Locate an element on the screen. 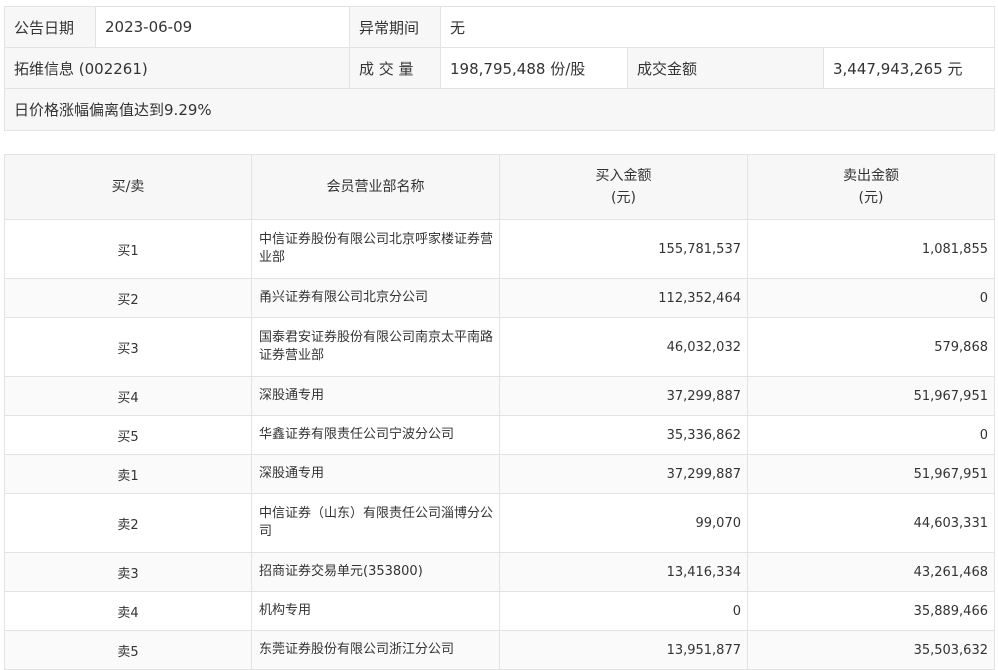  row-buy-amount: 0 is located at coordinates (623, 611).